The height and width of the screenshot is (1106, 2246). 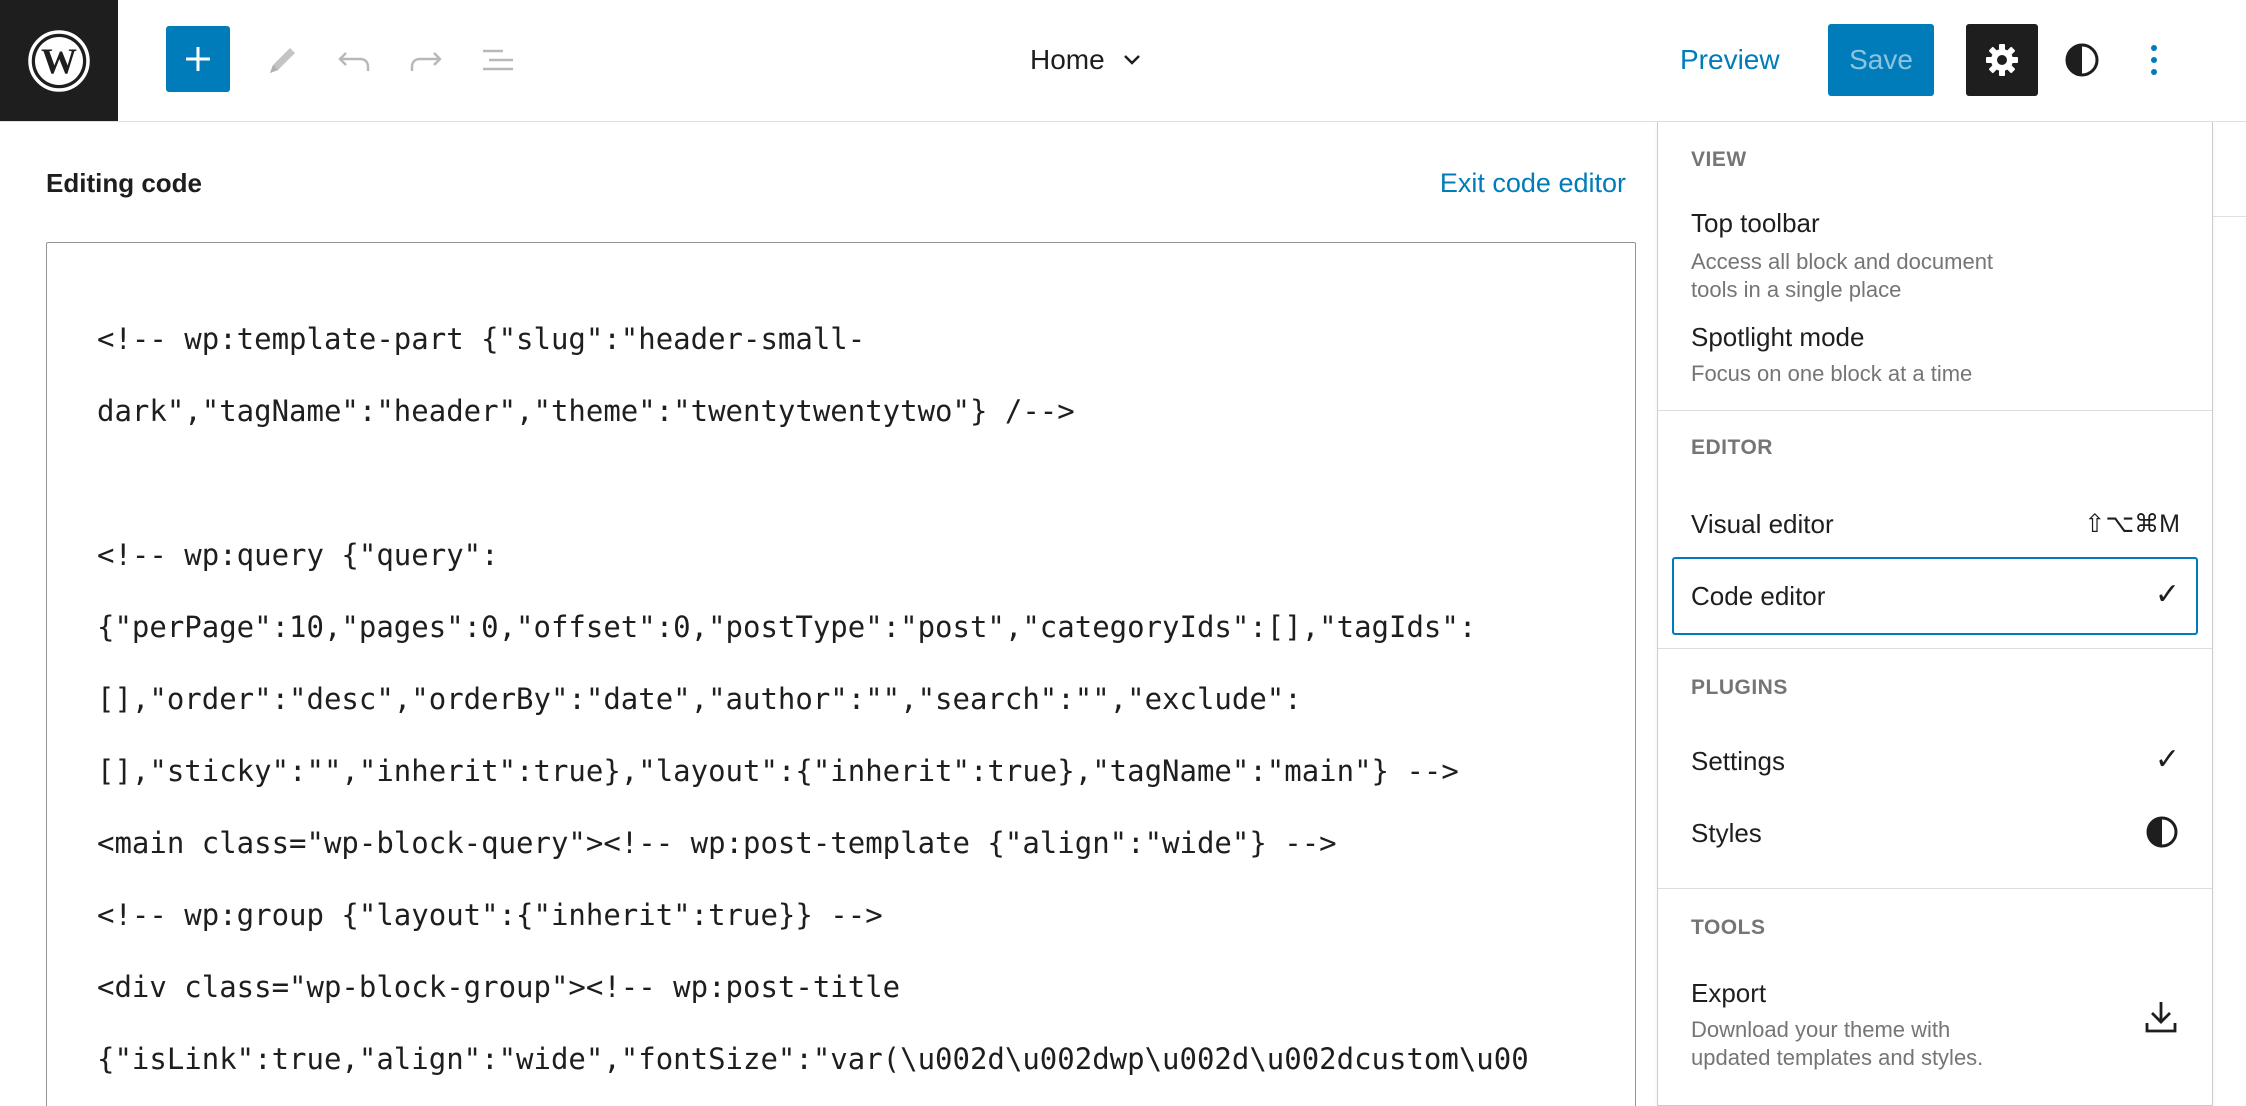 What do you see at coordinates (1755, 223) in the screenshot?
I see `top-toolbar-label: Top toolbar` at bounding box center [1755, 223].